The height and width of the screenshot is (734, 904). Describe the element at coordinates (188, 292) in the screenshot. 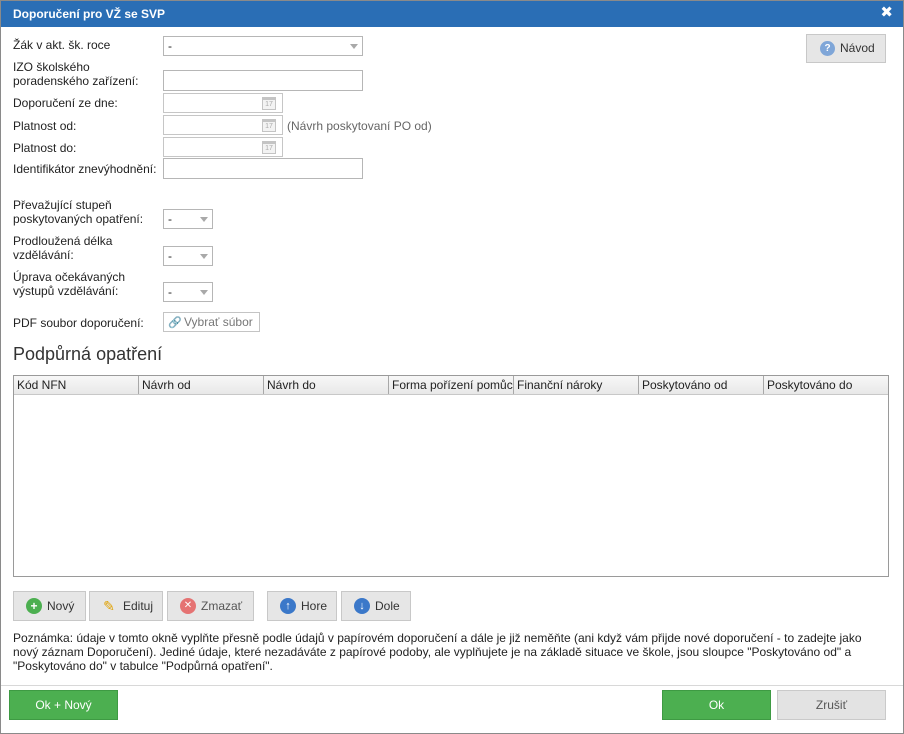

I see `uprava-select: -` at that location.